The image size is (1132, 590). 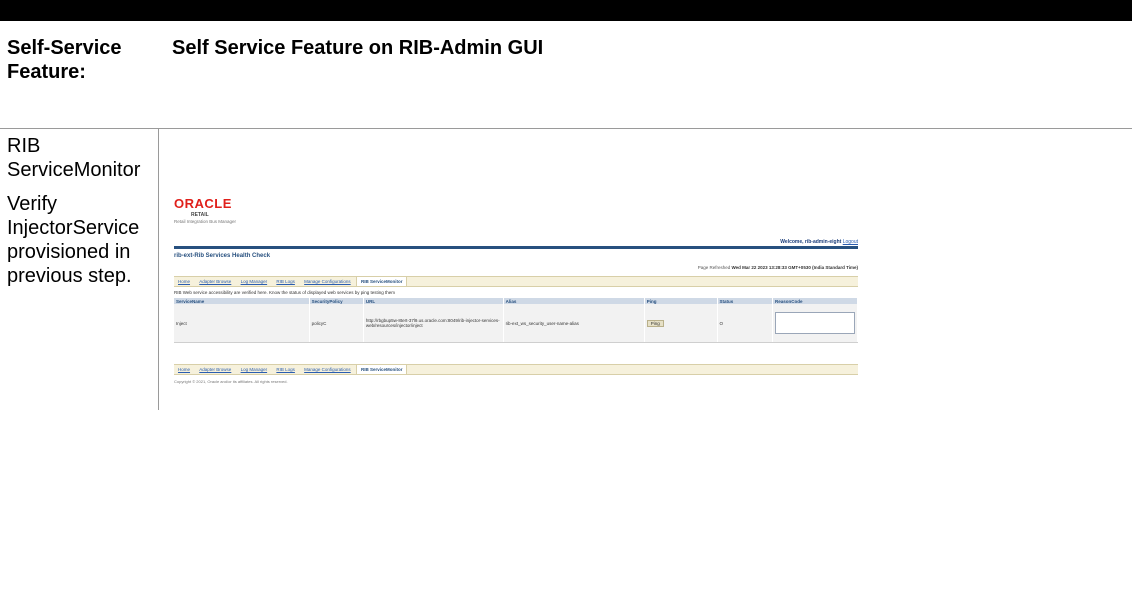 What do you see at coordinates (254, 369) in the screenshot?
I see `tab-log-manager-bottom: Log Manager` at bounding box center [254, 369].